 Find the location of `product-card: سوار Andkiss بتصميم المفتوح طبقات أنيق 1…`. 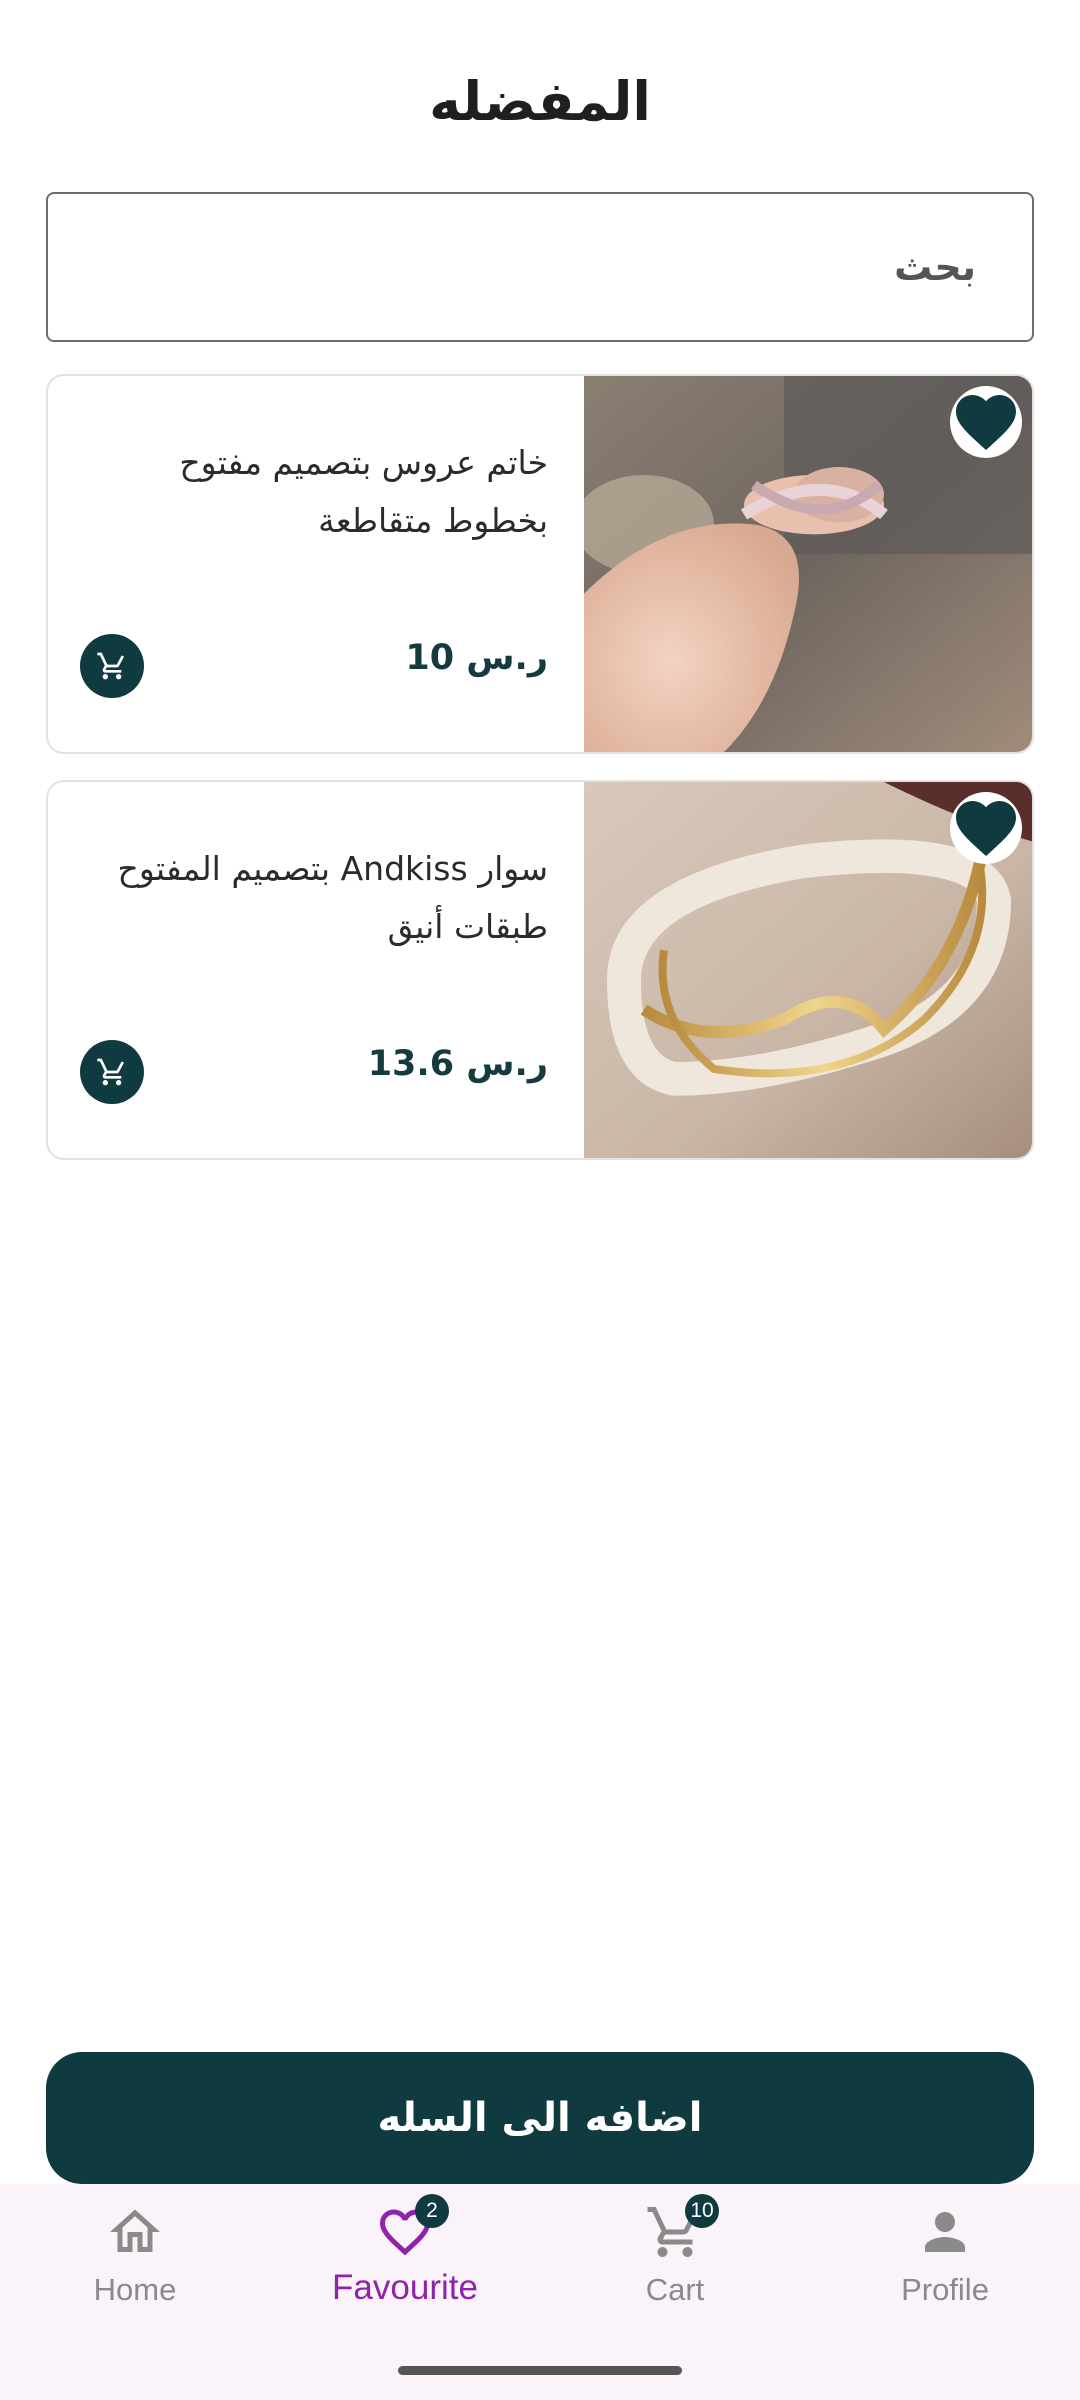

product-card: سوار Andkiss بتصميم المفتوح طبقات أنيق 1… is located at coordinates (540, 970).